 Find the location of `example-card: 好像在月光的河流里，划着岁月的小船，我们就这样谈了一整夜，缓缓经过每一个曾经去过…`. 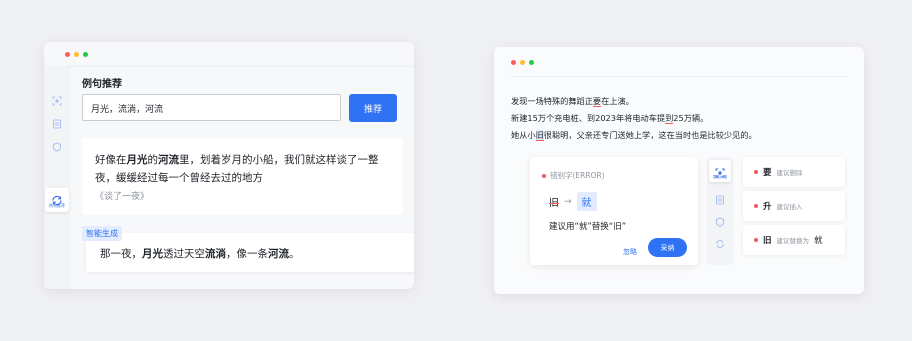

example-card: 好像在月光的河流里，划着岁月的小船，我们就这样谈了一整夜，缓缓经过每一个曾经去过… is located at coordinates (242, 176).